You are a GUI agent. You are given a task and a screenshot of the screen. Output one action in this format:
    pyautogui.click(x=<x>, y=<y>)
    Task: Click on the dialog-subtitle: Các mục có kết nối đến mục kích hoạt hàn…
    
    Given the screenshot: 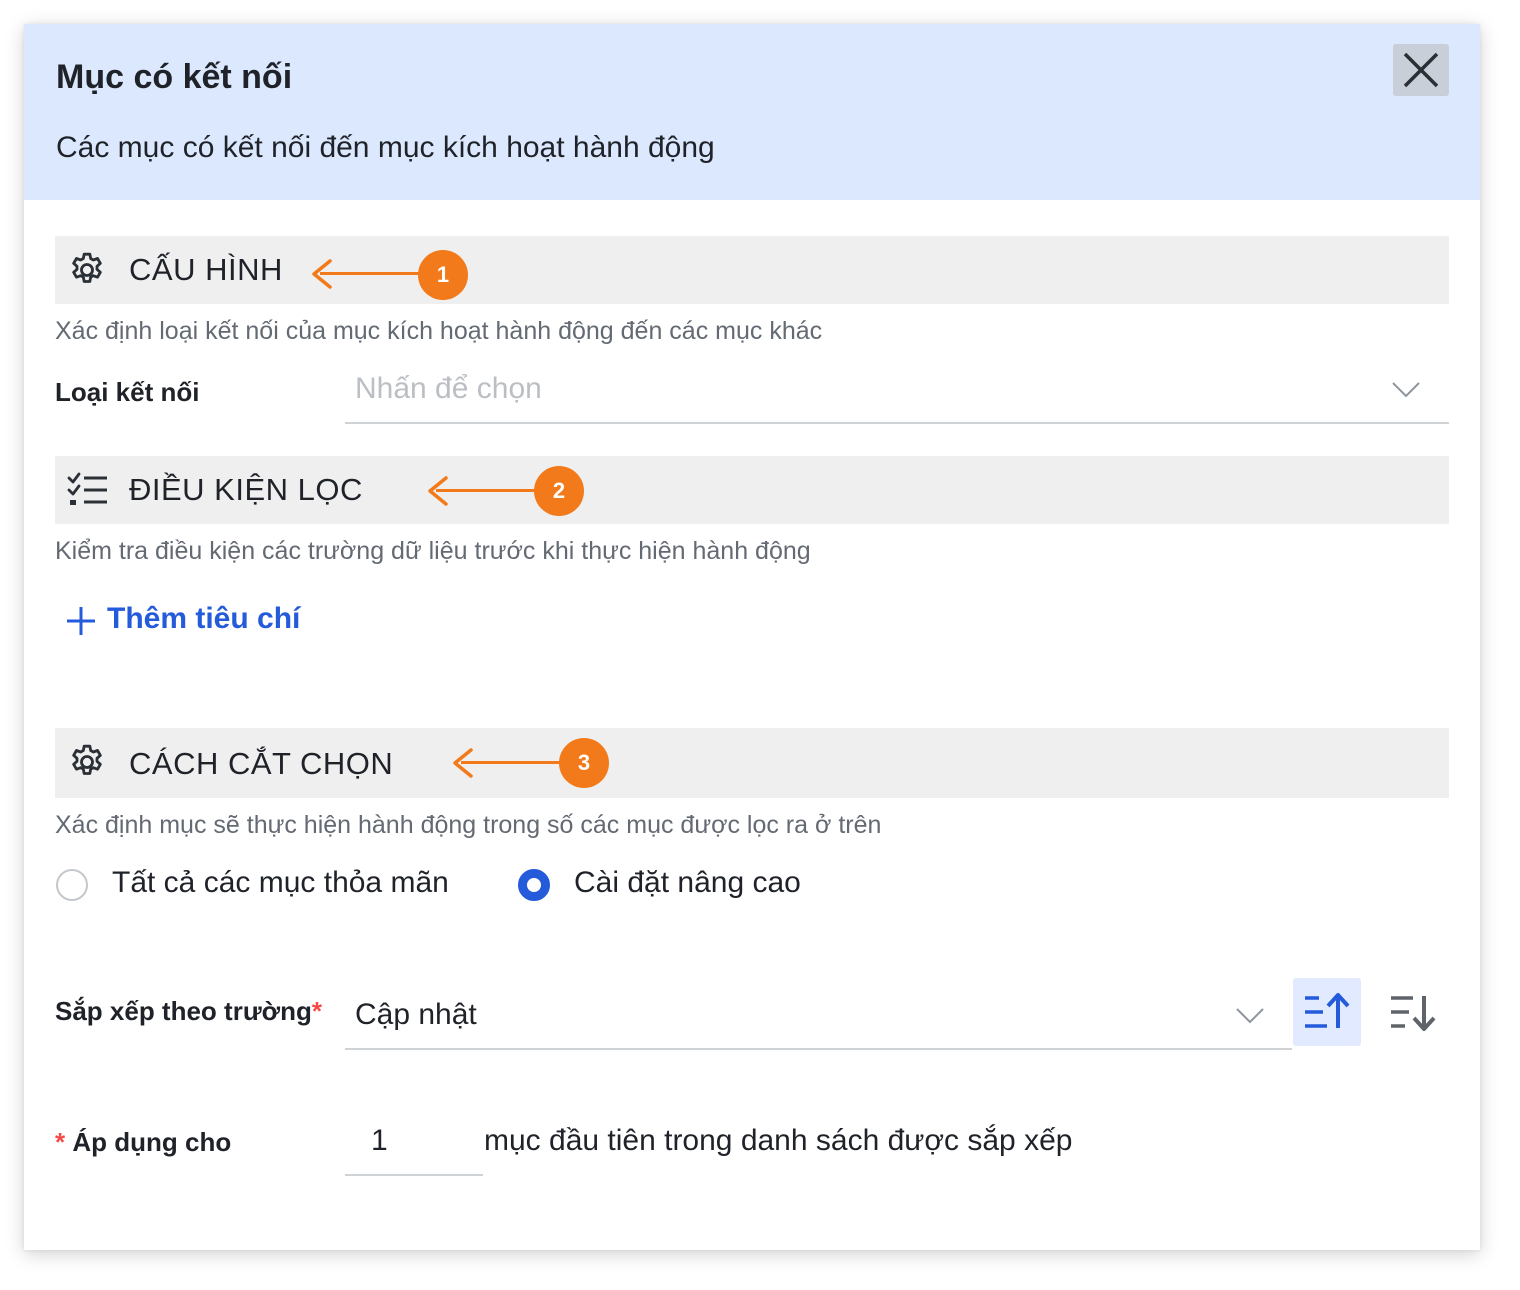 What is the action you would take?
    pyautogui.click(x=385, y=147)
    